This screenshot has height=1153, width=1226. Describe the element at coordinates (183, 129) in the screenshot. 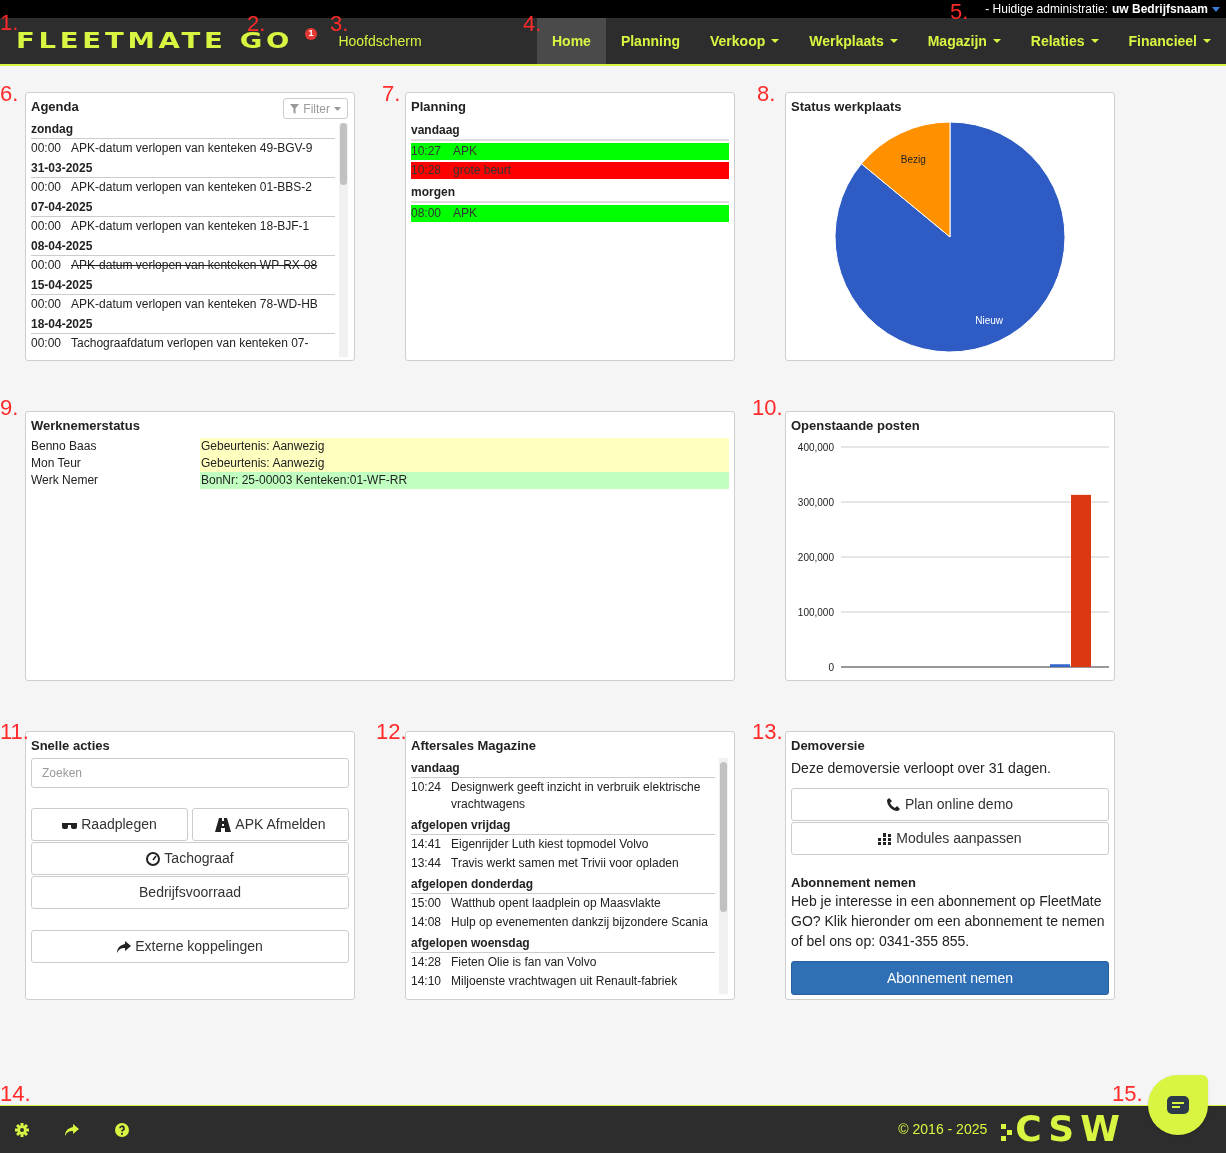

I see `date-heading: zondag` at that location.